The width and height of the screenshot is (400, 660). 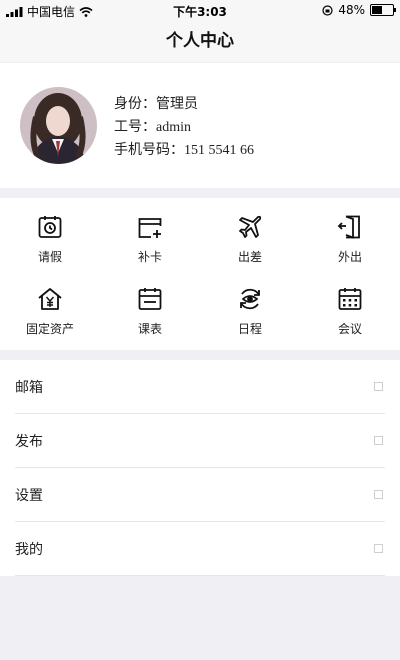 I want to click on grid-label: 固定资产, so click(x=49, y=329).